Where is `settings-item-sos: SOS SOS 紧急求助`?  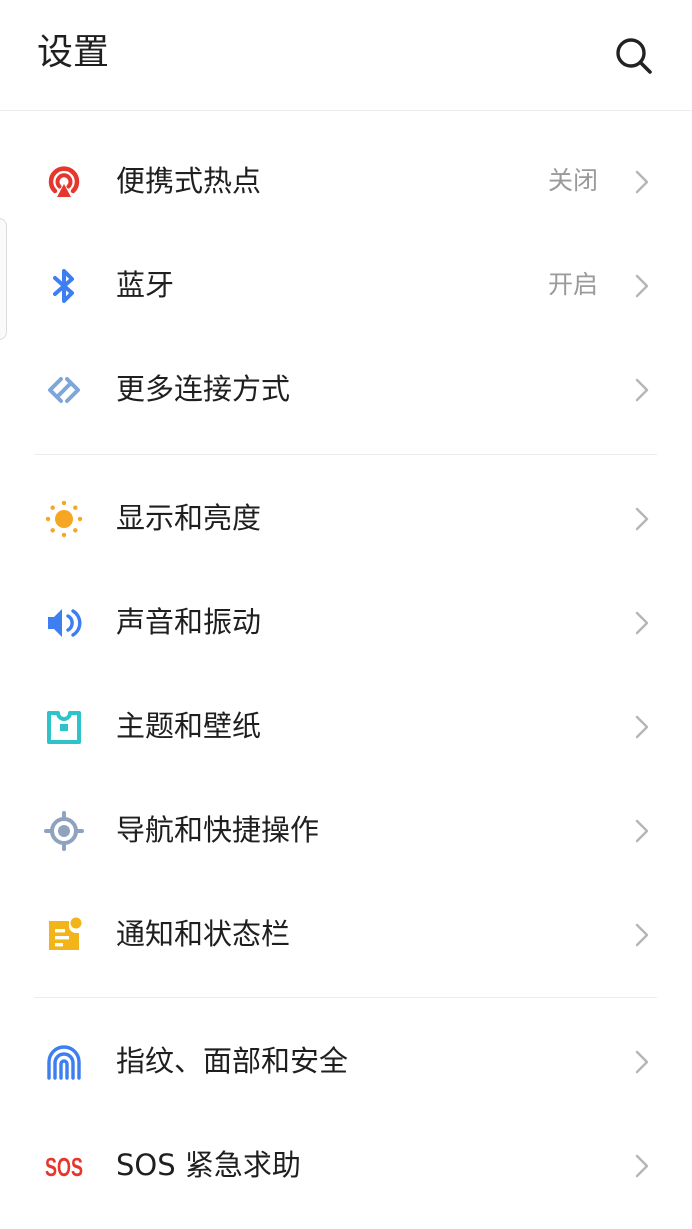
settings-item-sos: SOS SOS 紧急求助 is located at coordinates (346, 1166).